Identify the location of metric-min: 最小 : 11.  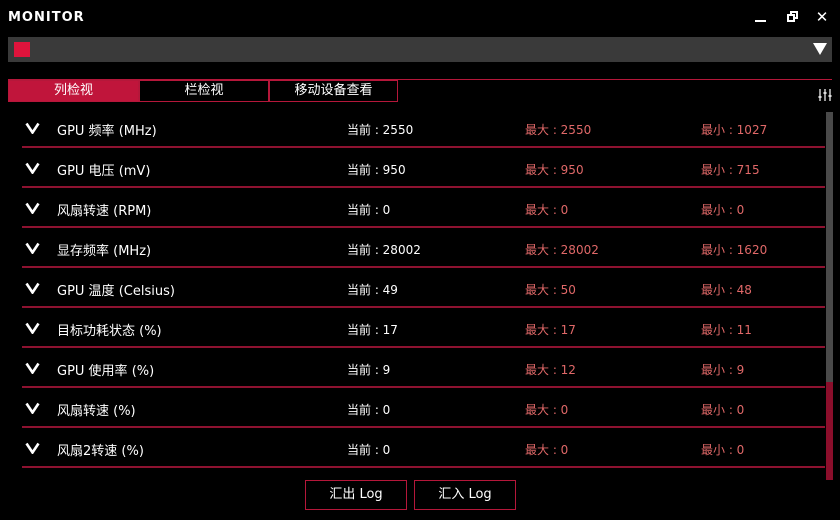
(726, 330).